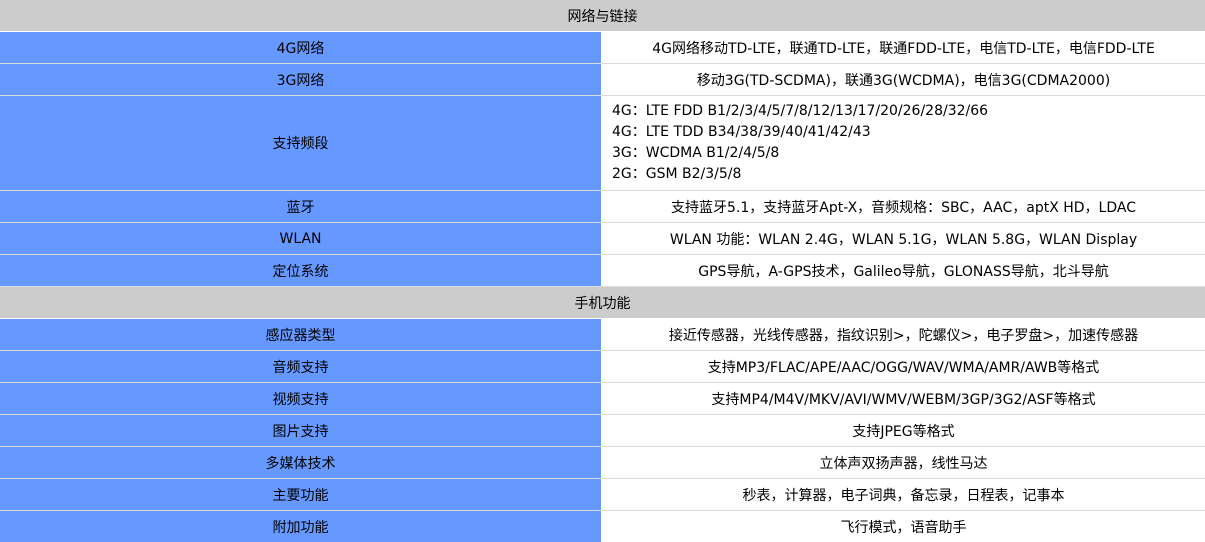 The width and height of the screenshot is (1205, 542). What do you see at coordinates (677, 174) in the screenshot?
I see `band-line: 2G：GSM B2/3/5/8` at bounding box center [677, 174].